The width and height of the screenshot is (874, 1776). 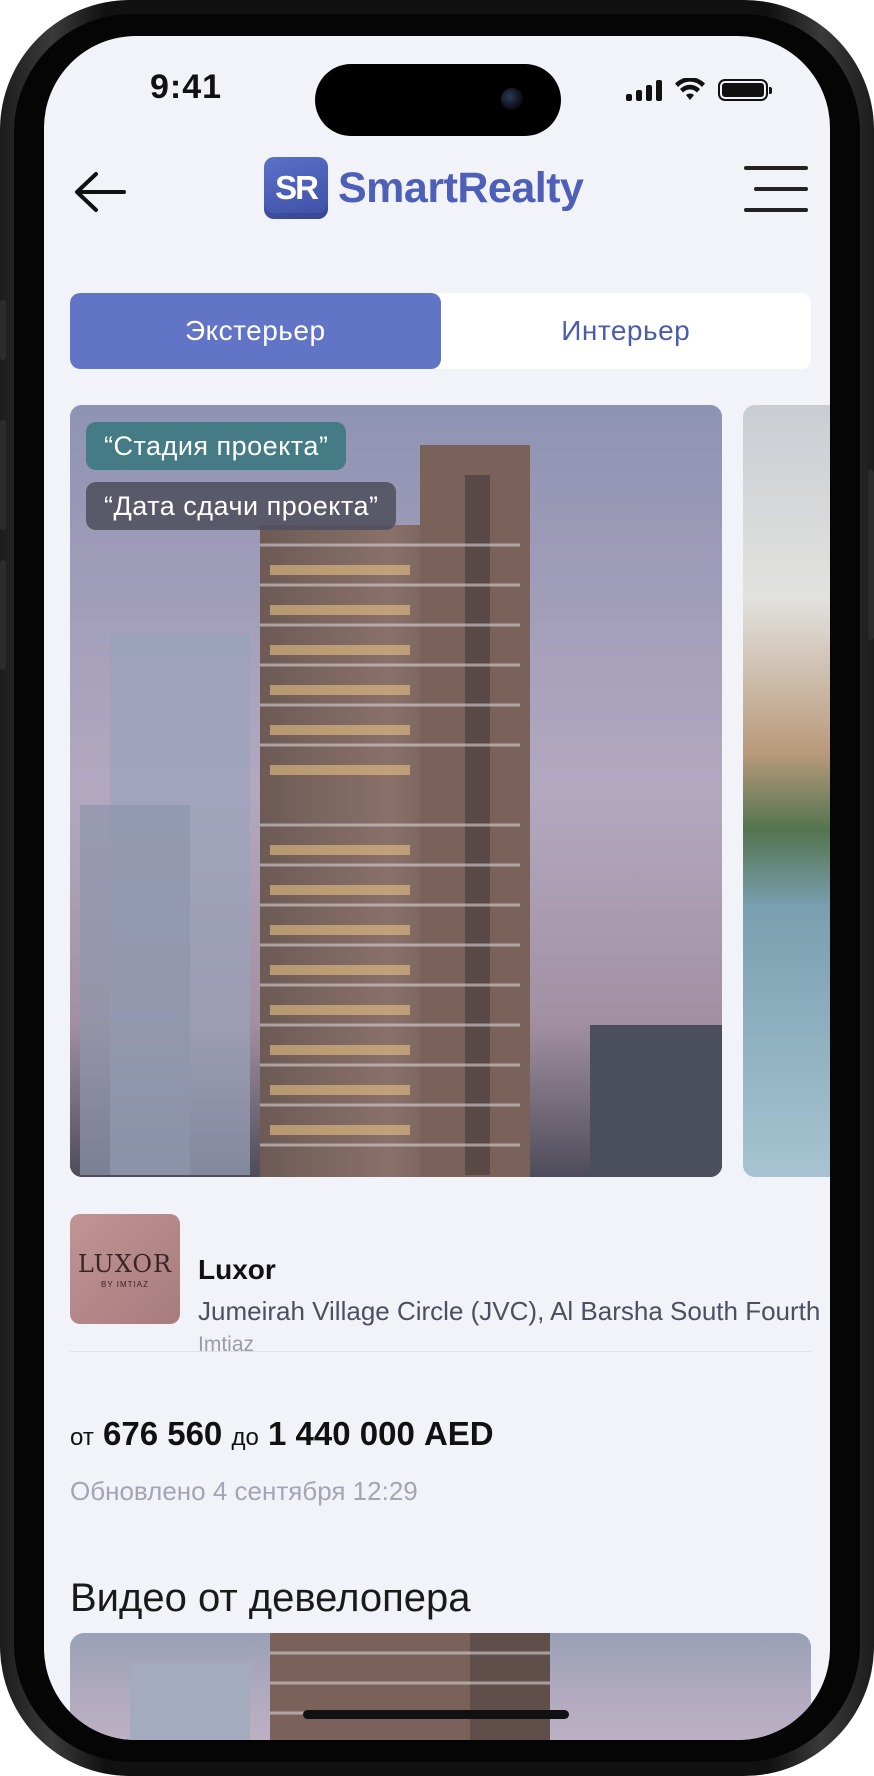 I want to click on camera-icon, so click(x=512, y=99).